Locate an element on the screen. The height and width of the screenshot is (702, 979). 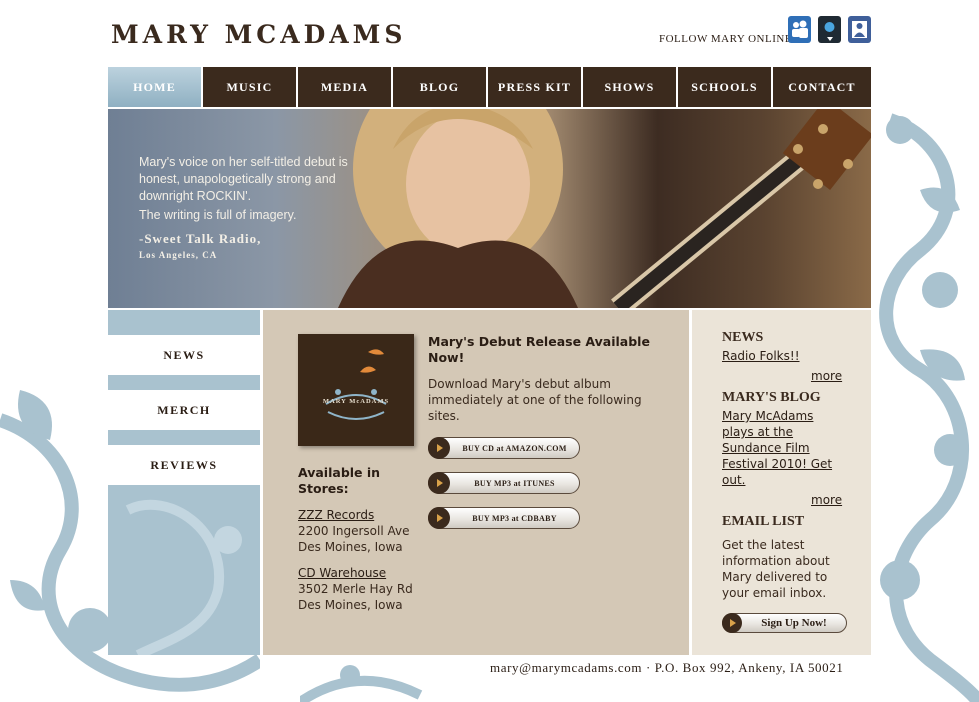
nav-schools-label: SCHOOLS is located at coordinates (724, 86).